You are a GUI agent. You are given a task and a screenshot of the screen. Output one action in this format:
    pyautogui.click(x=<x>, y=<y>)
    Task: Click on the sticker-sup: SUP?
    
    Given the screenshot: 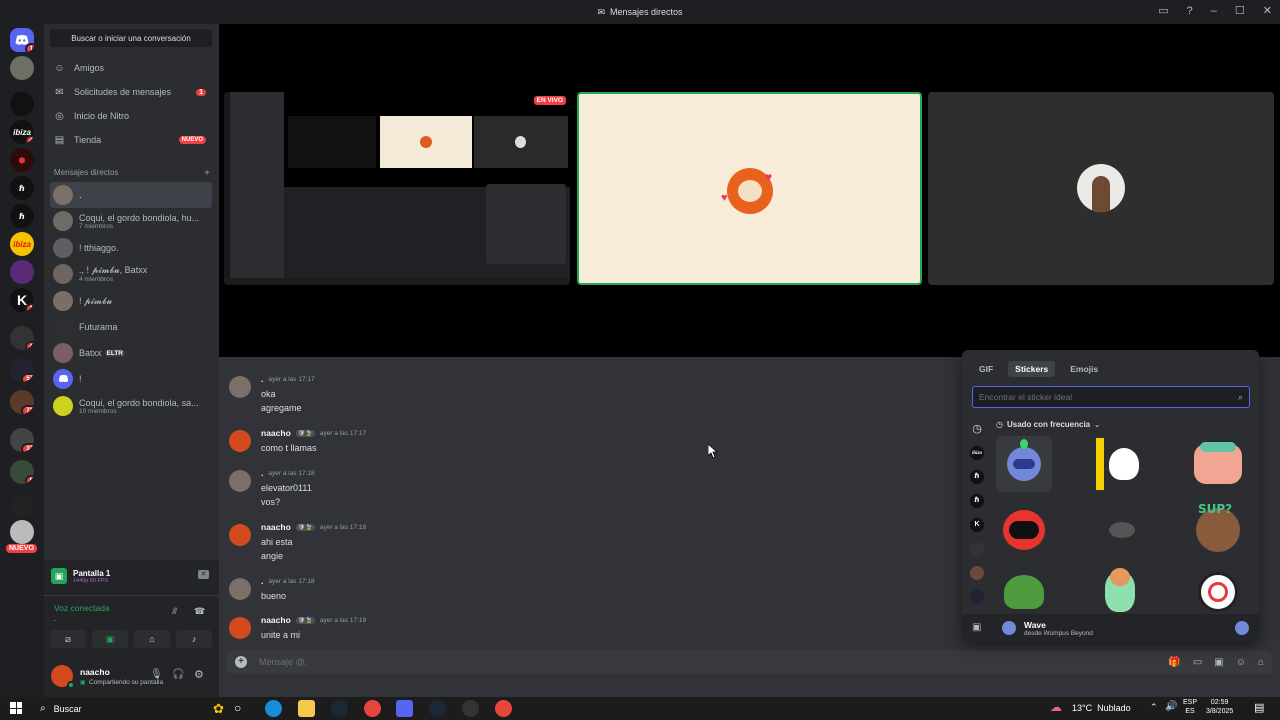 What is the action you would take?
    pyautogui.click(x=1218, y=530)
    